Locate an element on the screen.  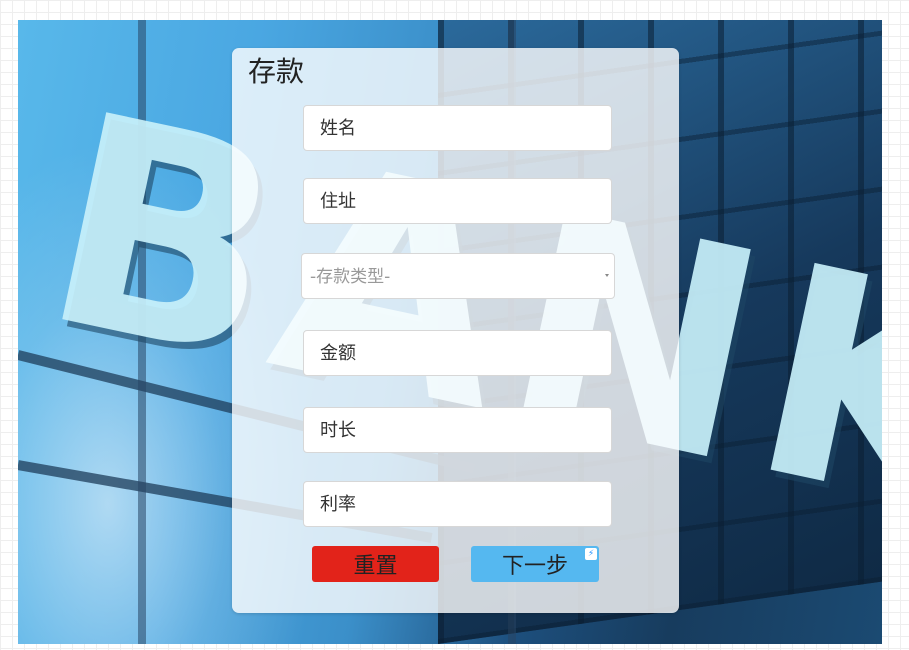
reset-button: 重置 is located at coordinates (375, 564).